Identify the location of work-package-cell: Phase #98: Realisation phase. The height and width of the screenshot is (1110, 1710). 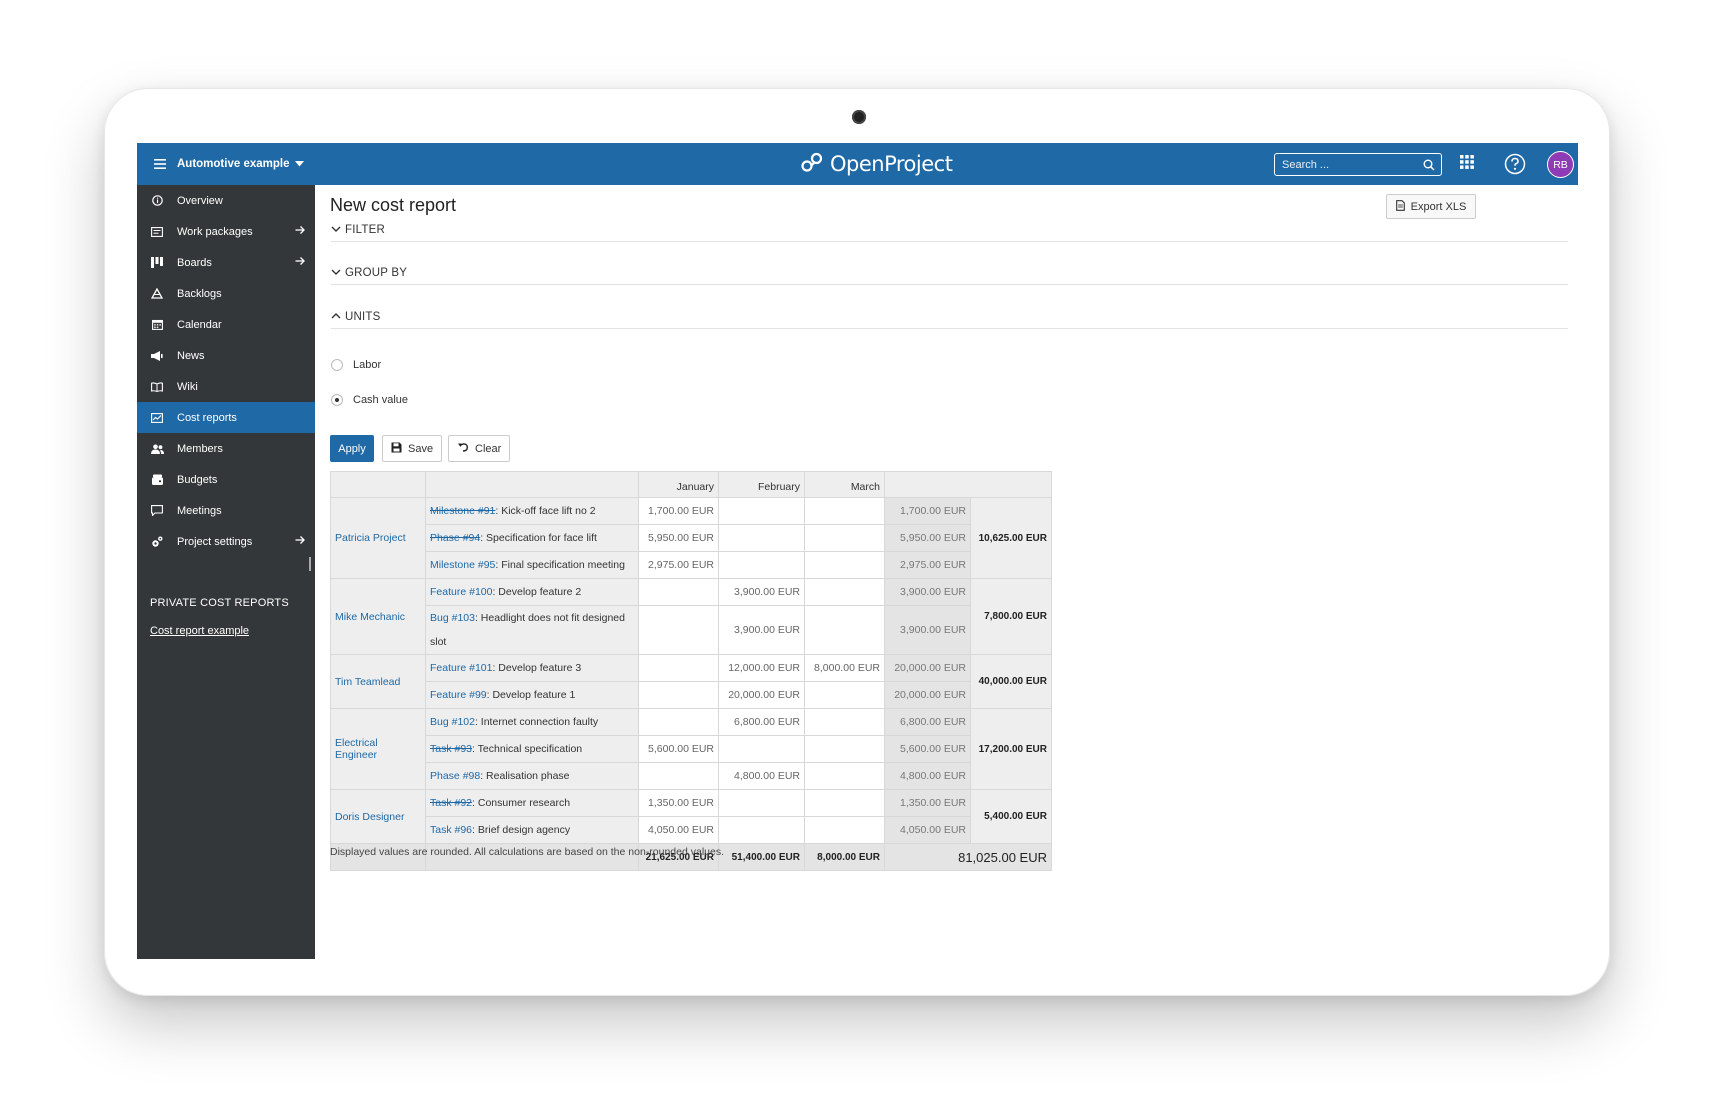
(532, 776).